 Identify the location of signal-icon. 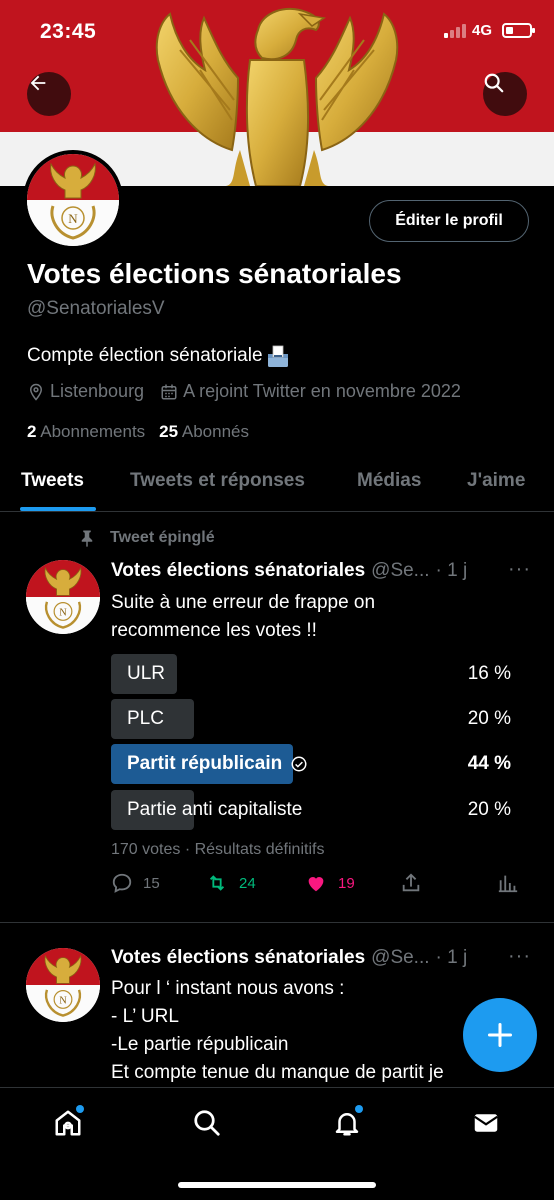
(454, 30).